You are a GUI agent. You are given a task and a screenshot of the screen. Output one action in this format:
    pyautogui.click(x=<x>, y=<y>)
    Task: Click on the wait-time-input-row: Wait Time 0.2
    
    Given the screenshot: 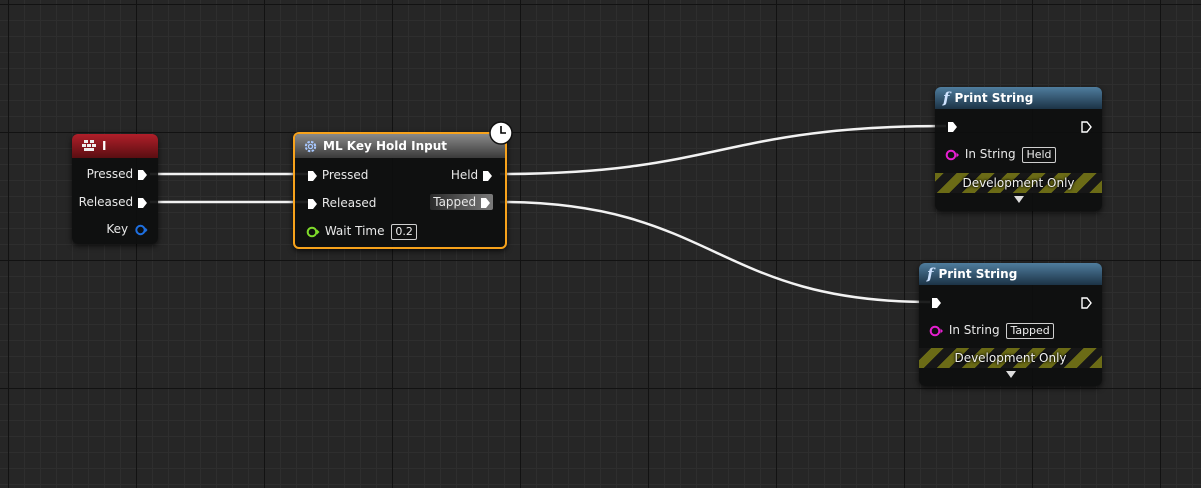 What is the action you would take?
    pyautogui.click(x=361, y=231)
    